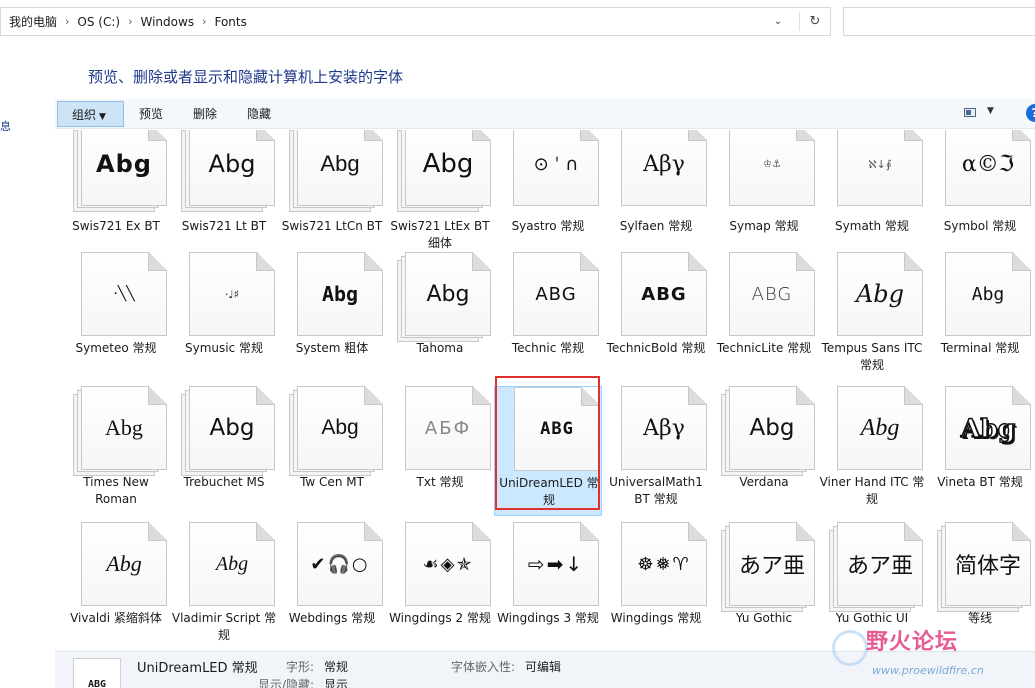 Image resolution: width=1035 pixels, height=688 pixels. Describe the element at coordinates (332, 226) in the screenshot. I see `font-item-label: Swis721 LtCn BT` at that location.